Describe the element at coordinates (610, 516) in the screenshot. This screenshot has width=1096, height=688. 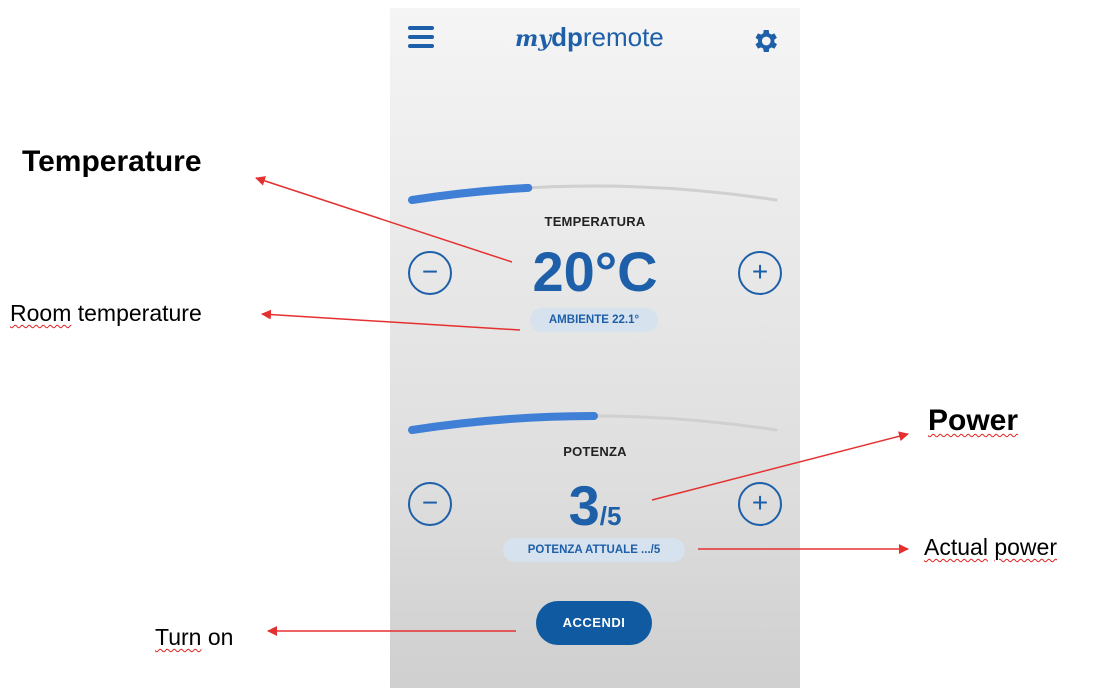
I see `power-max: /5` at that location.